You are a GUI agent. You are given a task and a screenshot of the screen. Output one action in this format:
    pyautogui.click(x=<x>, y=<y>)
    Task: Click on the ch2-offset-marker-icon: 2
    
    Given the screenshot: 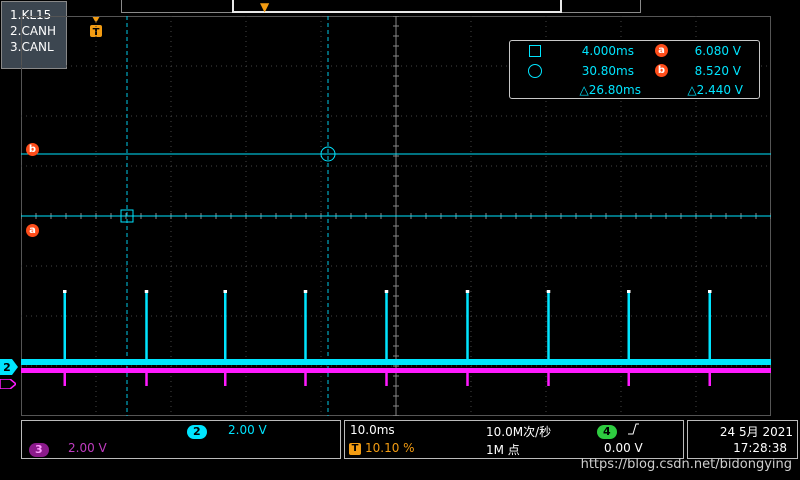 What is the action you would take?
    pyautogui.click(x=9, y=367)
    